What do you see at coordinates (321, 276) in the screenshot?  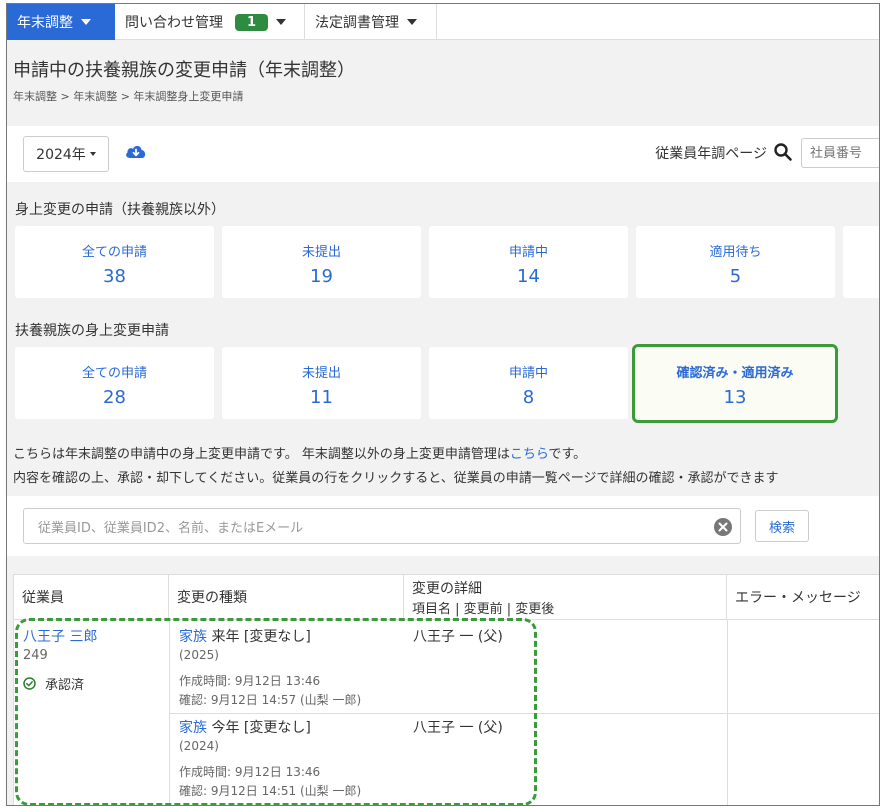 I see `stat-value: 19` at bounding box center [321, 276].